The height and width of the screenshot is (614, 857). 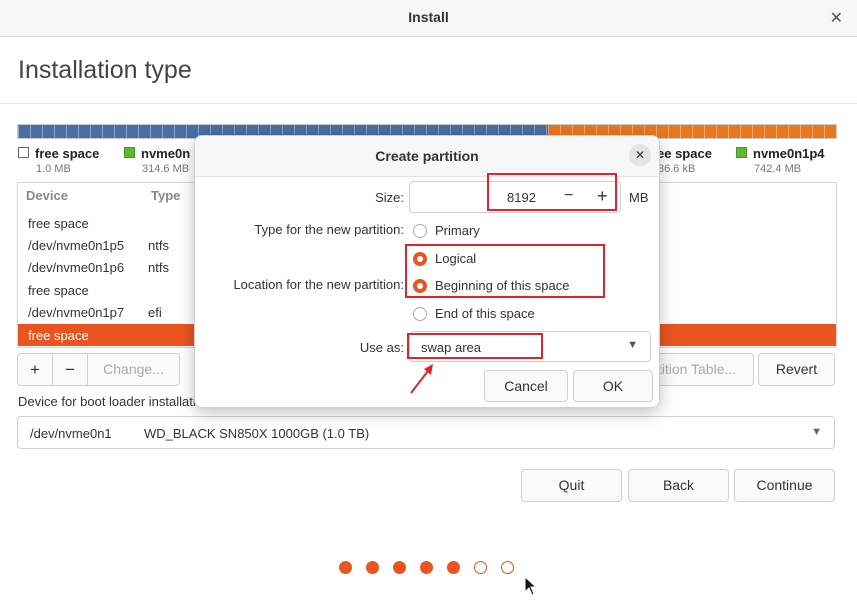 What do you see at coordinates (420, 231) in the screenshot?
I see `radio-primary-indicator` at bounding box center [420, 231].